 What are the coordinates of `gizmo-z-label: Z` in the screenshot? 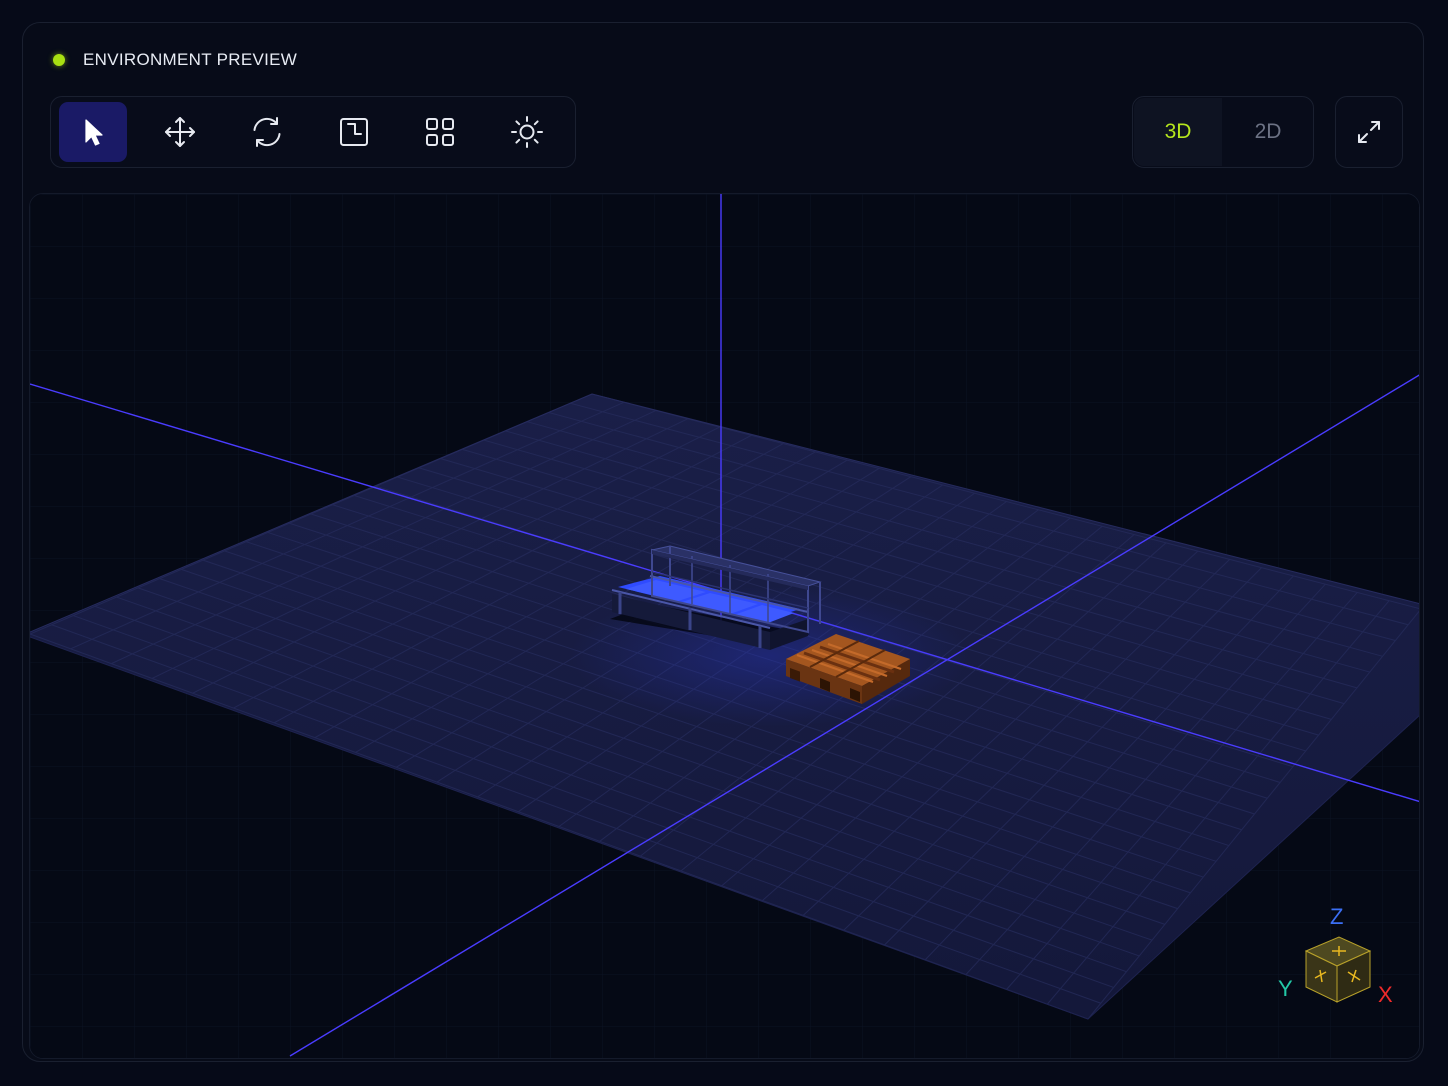 It's located at (1336, 917).